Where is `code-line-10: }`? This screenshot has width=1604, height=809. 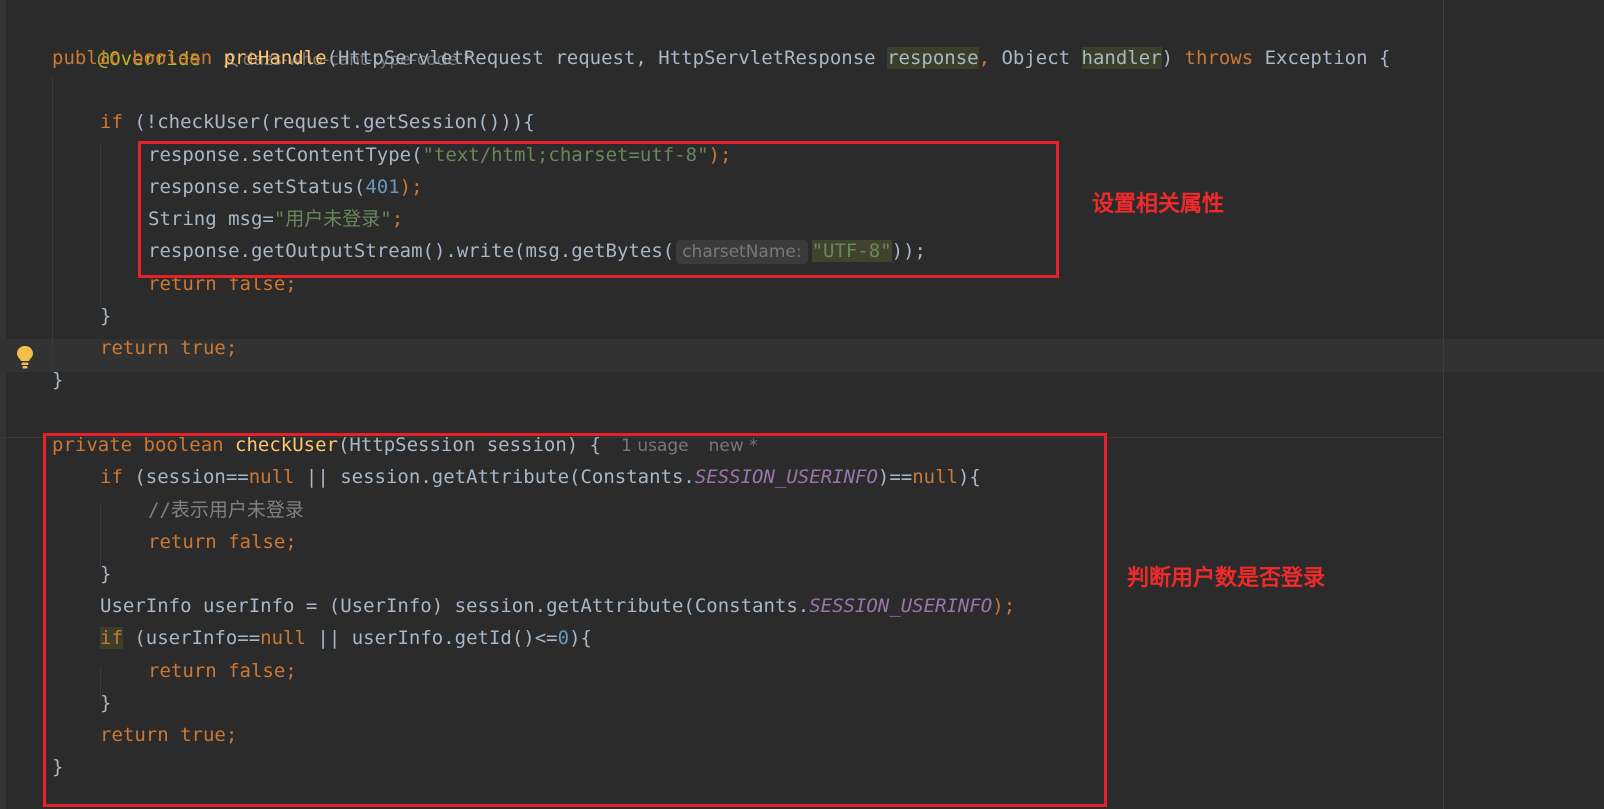 code-line-10: } is located at coordinates (105, 316).